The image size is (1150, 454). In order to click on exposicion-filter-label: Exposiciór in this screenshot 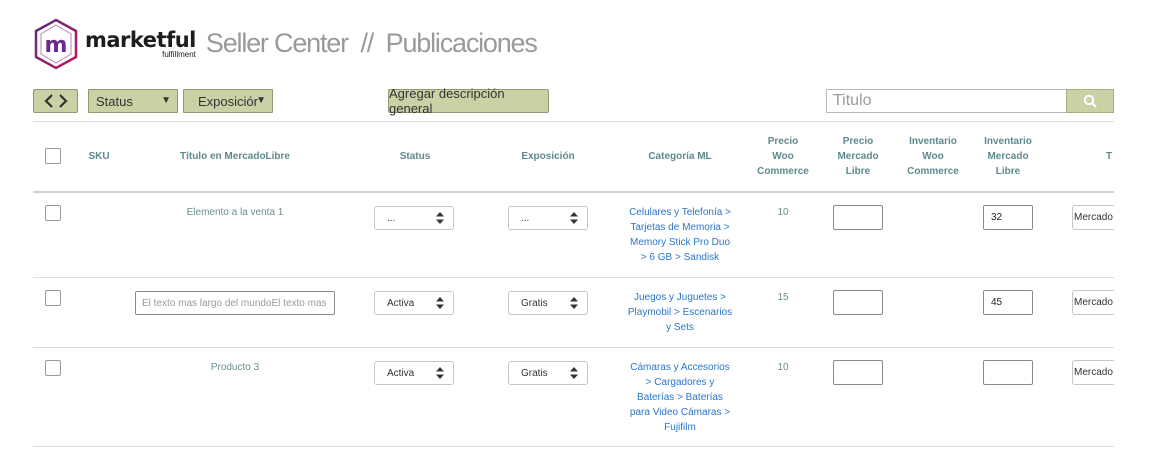, I will do `click(228, 101)`.